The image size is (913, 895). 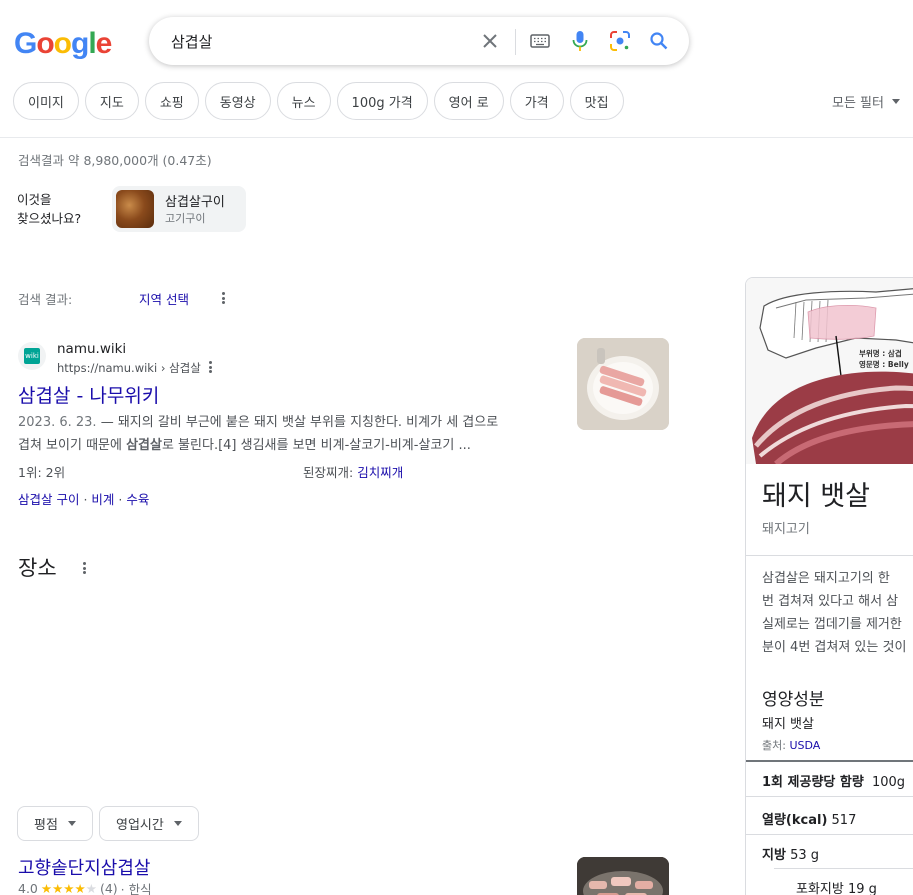 What do you see at coordinates (135, 209) in the screenshot?
I see `did-you-mean-thumbnail` at bounding box center [135, 209].